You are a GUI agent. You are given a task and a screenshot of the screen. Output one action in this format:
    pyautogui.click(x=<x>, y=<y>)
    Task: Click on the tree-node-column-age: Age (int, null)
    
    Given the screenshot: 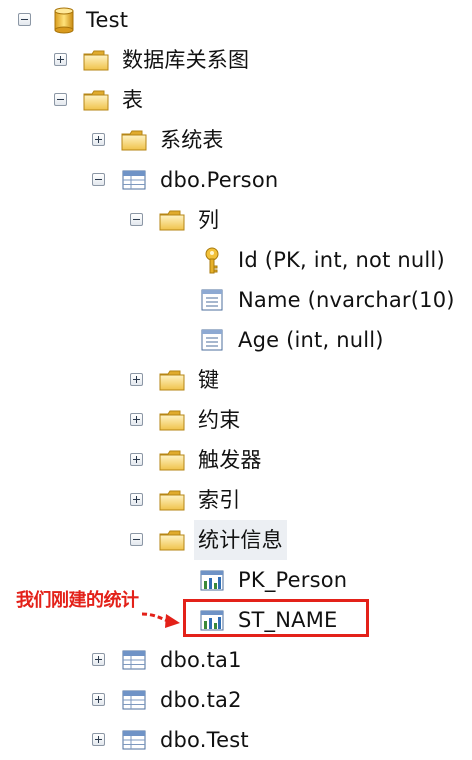 What is the action you would take?
    pyautogui.click(x=236, y=340)
    